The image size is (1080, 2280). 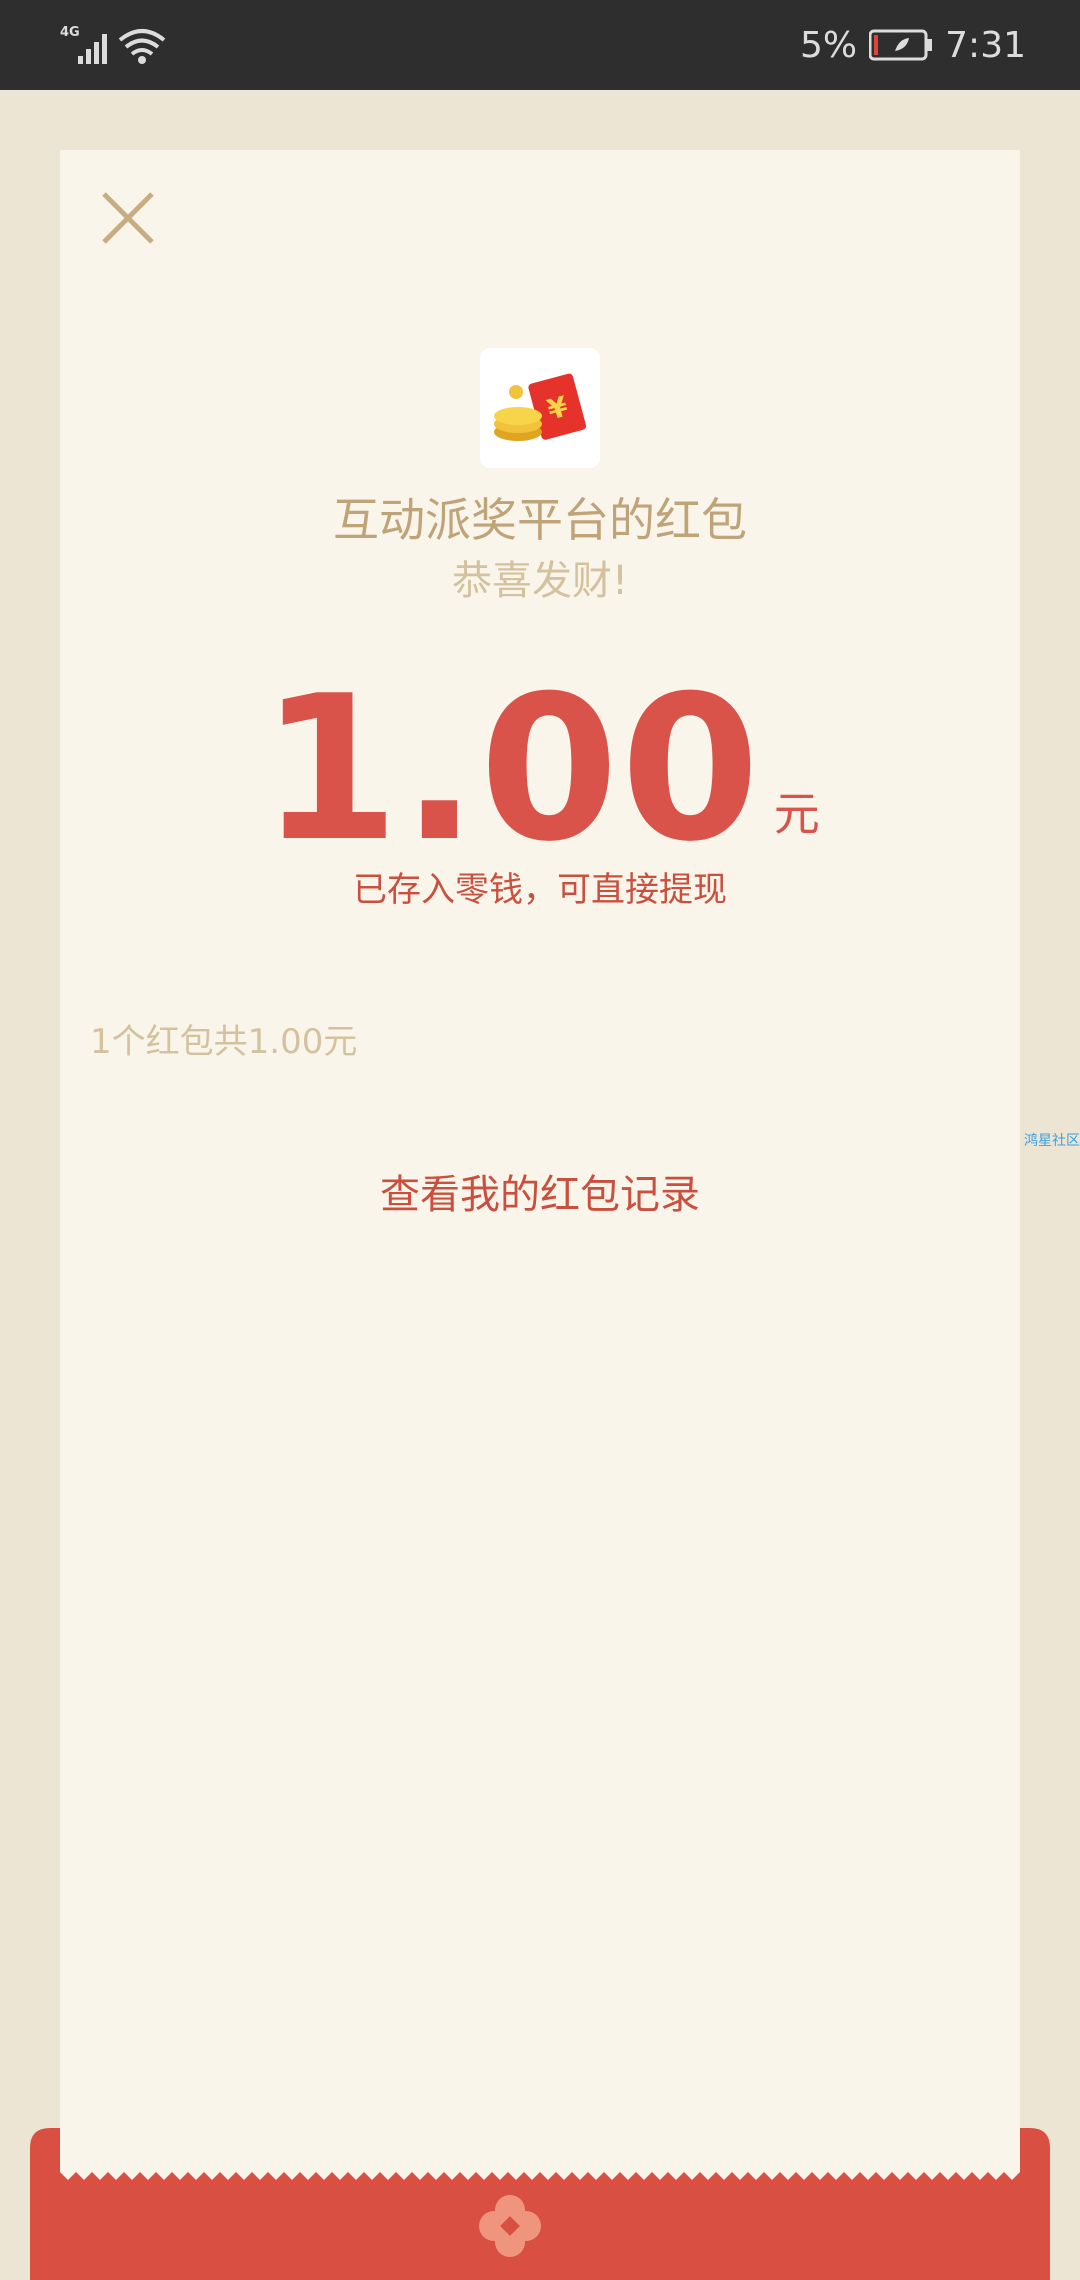 I want to click on envelope-bottom-edge, so click(x=540, y=2204).